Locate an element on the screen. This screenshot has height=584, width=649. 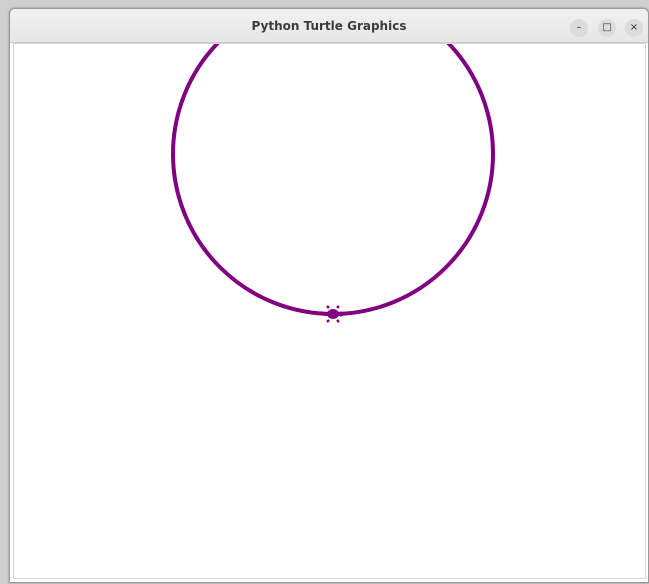
close-icon: × is located at coordinates (634, 27).